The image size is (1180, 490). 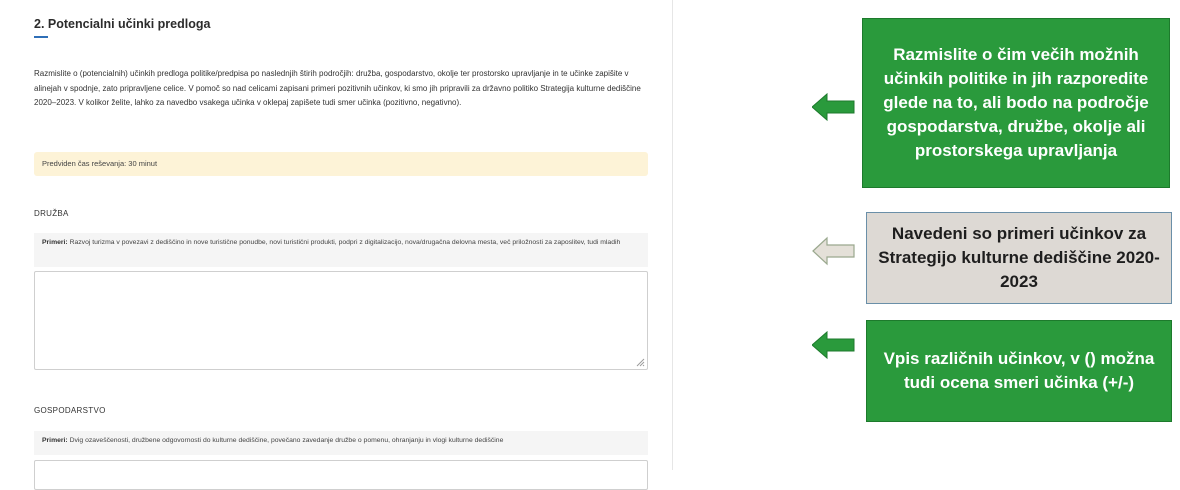 What do you see at coordinates (341, 475) in the screenshot?
I see `gospodarstvo-input` at bounding box center [341, 475].